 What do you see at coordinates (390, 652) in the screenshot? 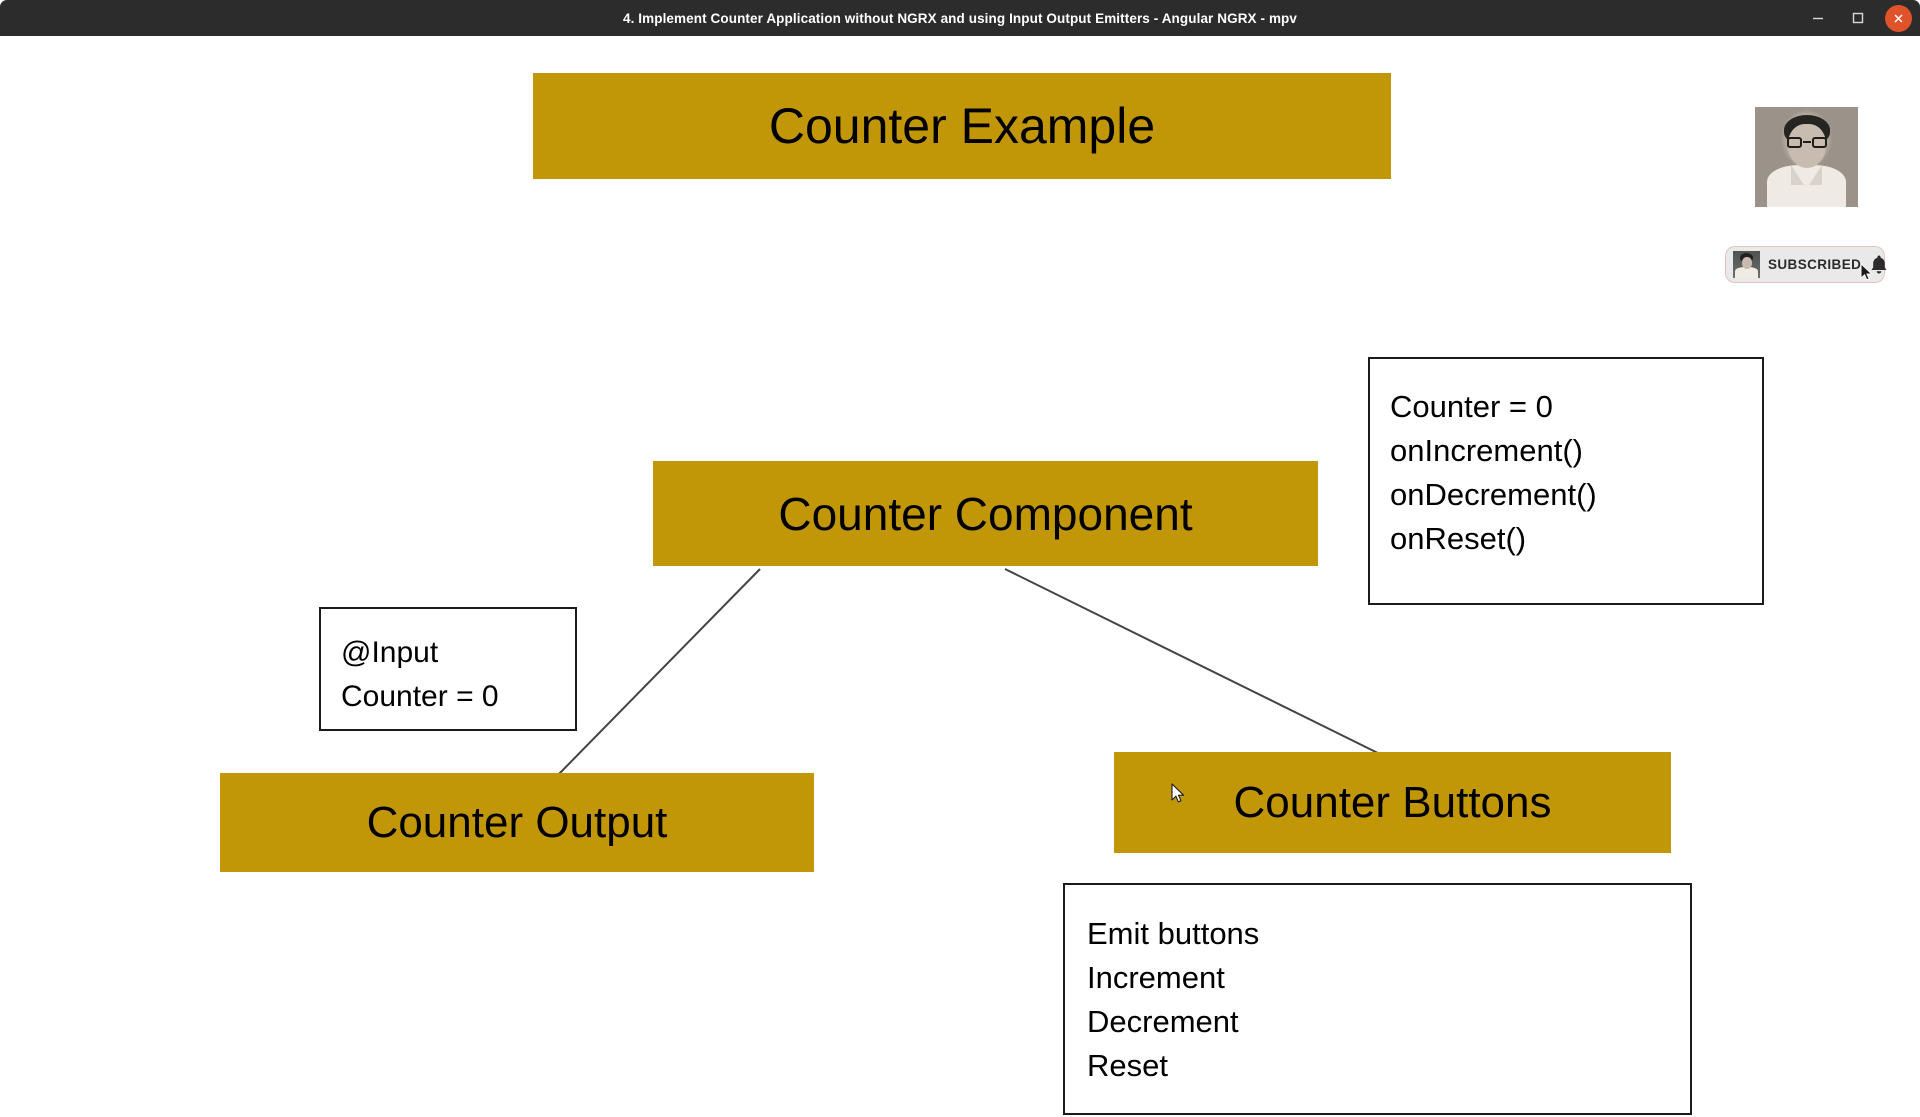
I see `note-line: @Input` at bounding box center [390, 652].